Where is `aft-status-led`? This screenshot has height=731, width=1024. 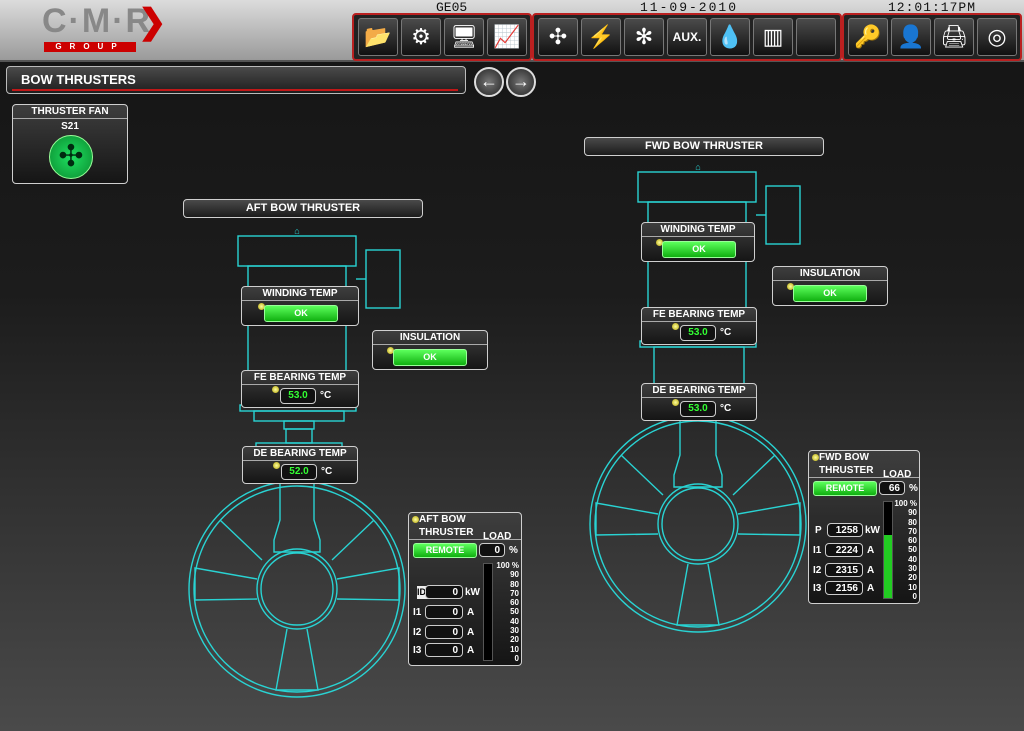 aft-status-led is located at coordinates (415, 519).